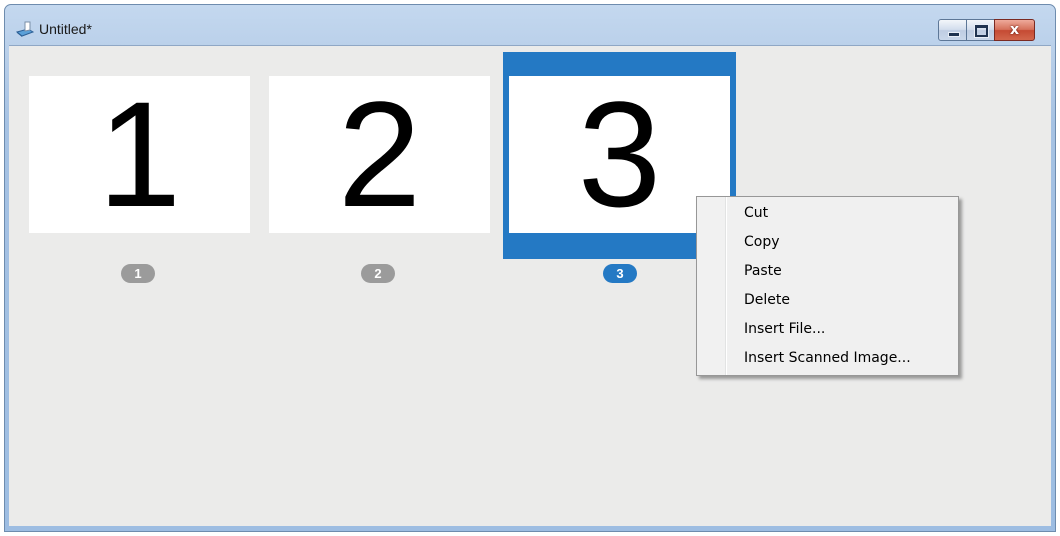 This screenshot has height=536, width=1060. Describe the element at coordinates (827, 242) in the screenshot. I see `menu-item-copy: Copy` at that location.